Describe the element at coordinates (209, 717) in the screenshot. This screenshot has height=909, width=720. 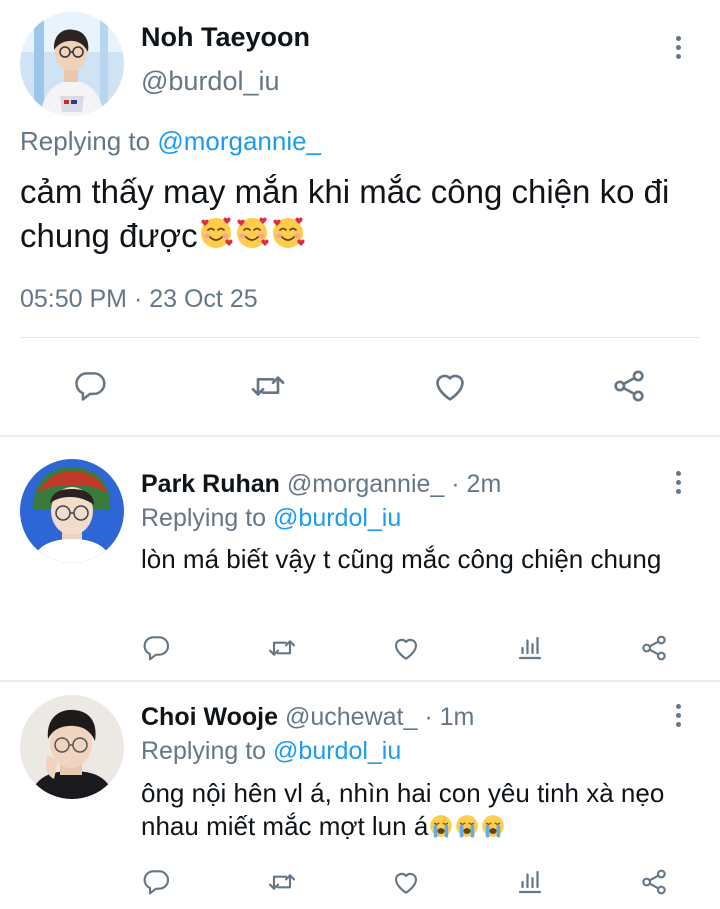
I see `author-name: Choi Wooje` at that location.